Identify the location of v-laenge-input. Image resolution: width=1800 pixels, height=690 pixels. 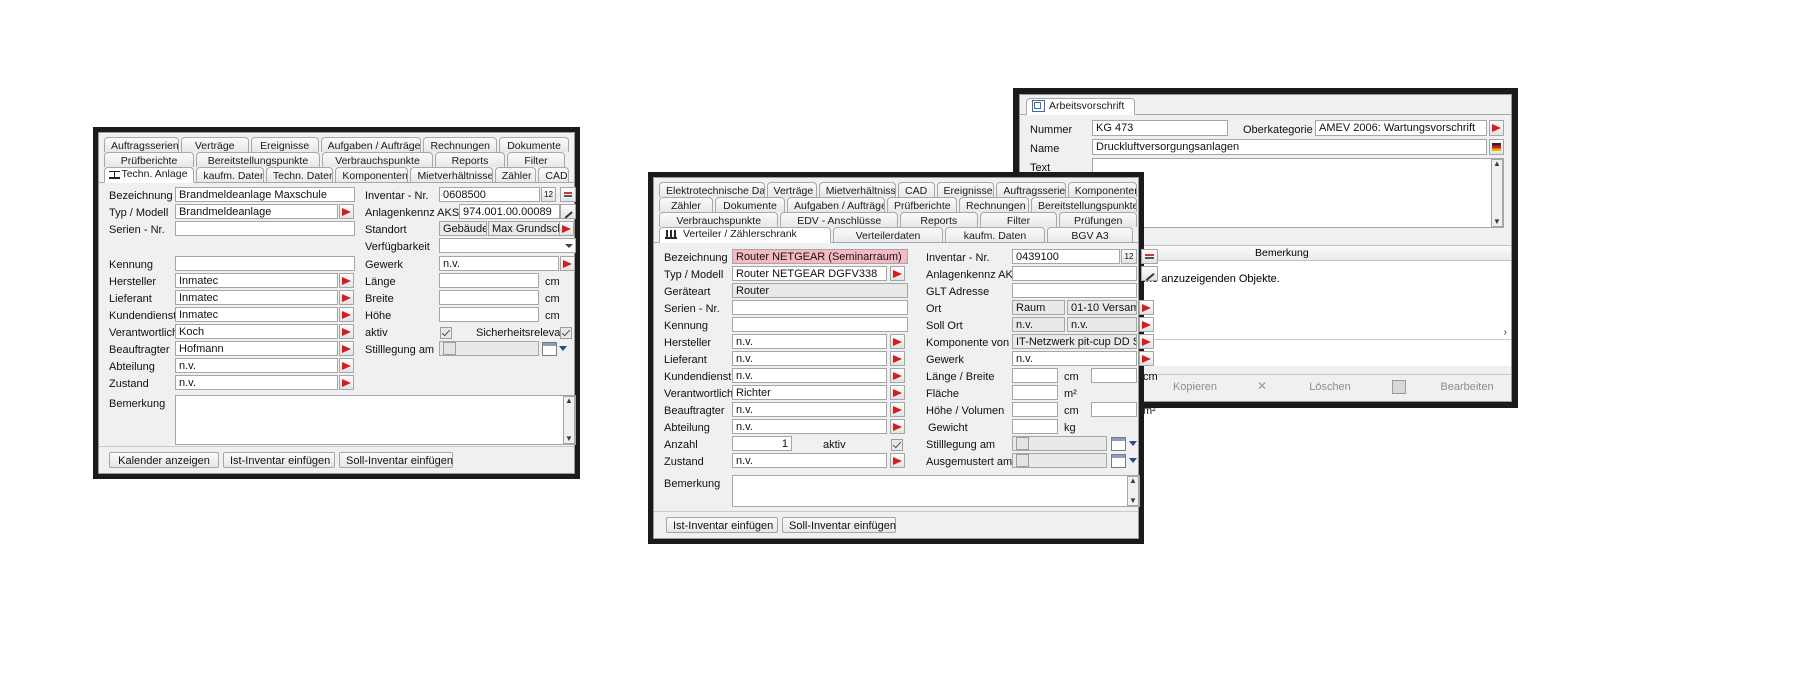
(1035, 375).